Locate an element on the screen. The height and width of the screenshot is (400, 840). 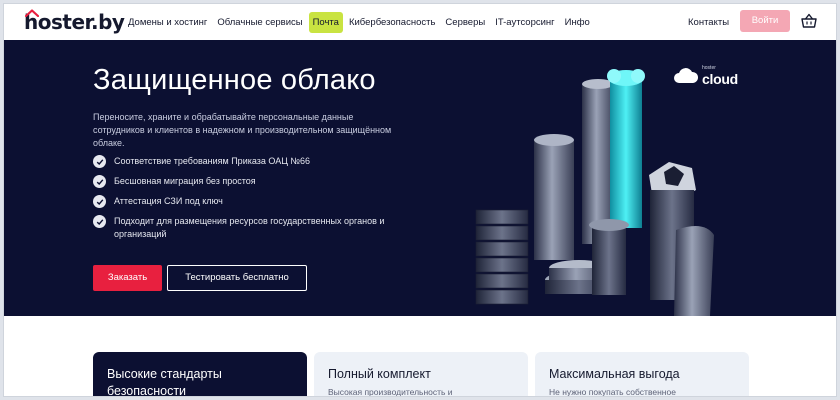
basket-icon is located at coordinates (809, 21).